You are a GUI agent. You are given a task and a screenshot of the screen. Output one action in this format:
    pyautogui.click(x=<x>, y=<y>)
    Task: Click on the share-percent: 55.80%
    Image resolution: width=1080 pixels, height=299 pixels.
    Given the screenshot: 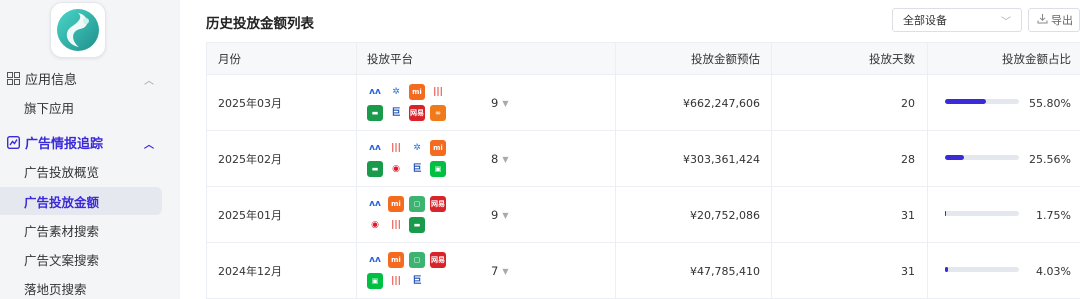 What is the action you would take?
    pyautogui.click(x=1050, y=103)
    